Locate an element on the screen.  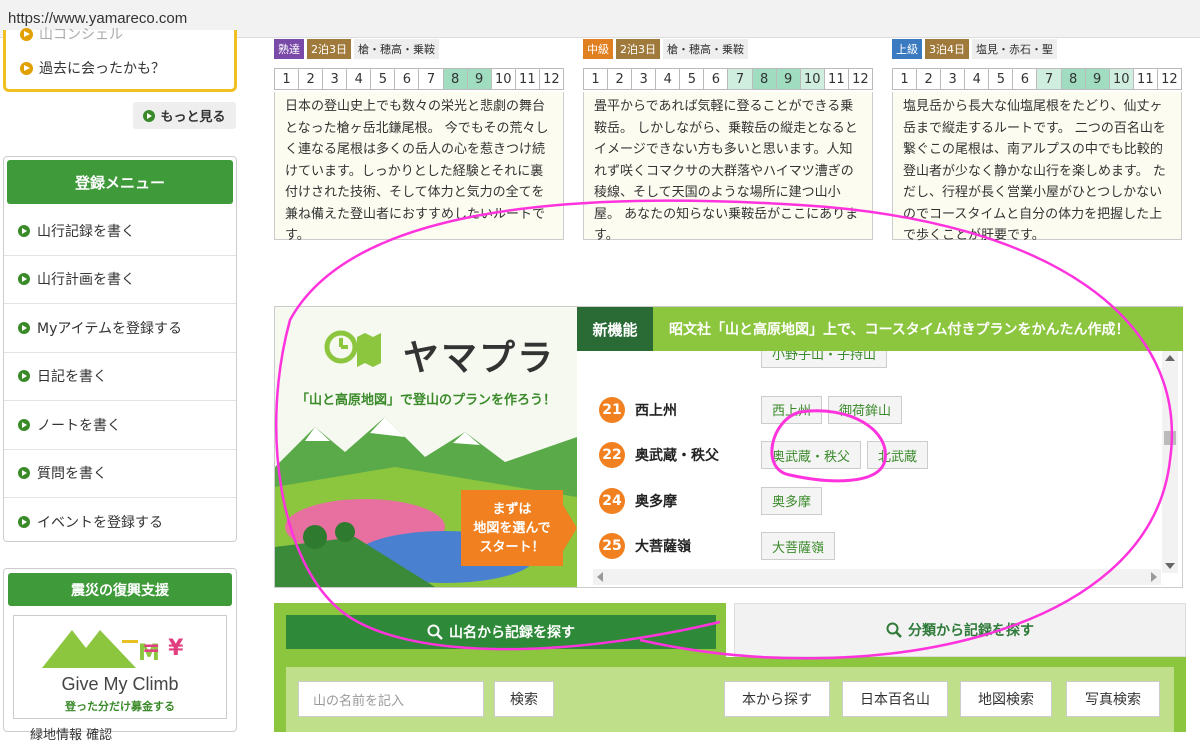
register-menu-item: 日記を書く is located at coordinates (120, 377).